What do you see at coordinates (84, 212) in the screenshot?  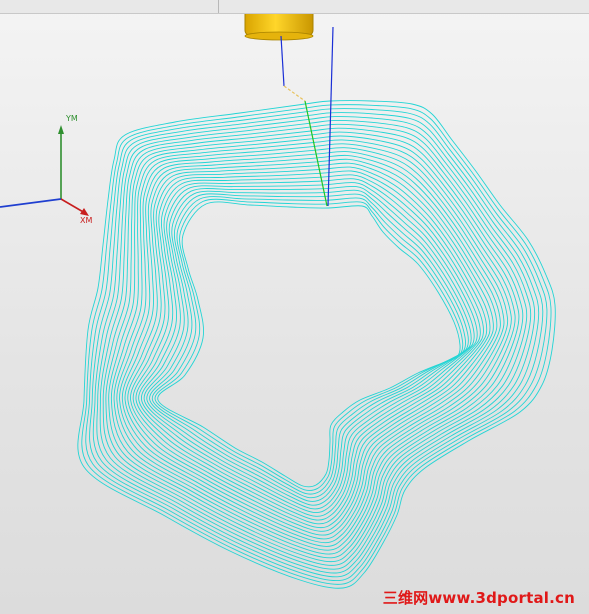 I see `x-axis-arrow` at bounding box center [84, 212].